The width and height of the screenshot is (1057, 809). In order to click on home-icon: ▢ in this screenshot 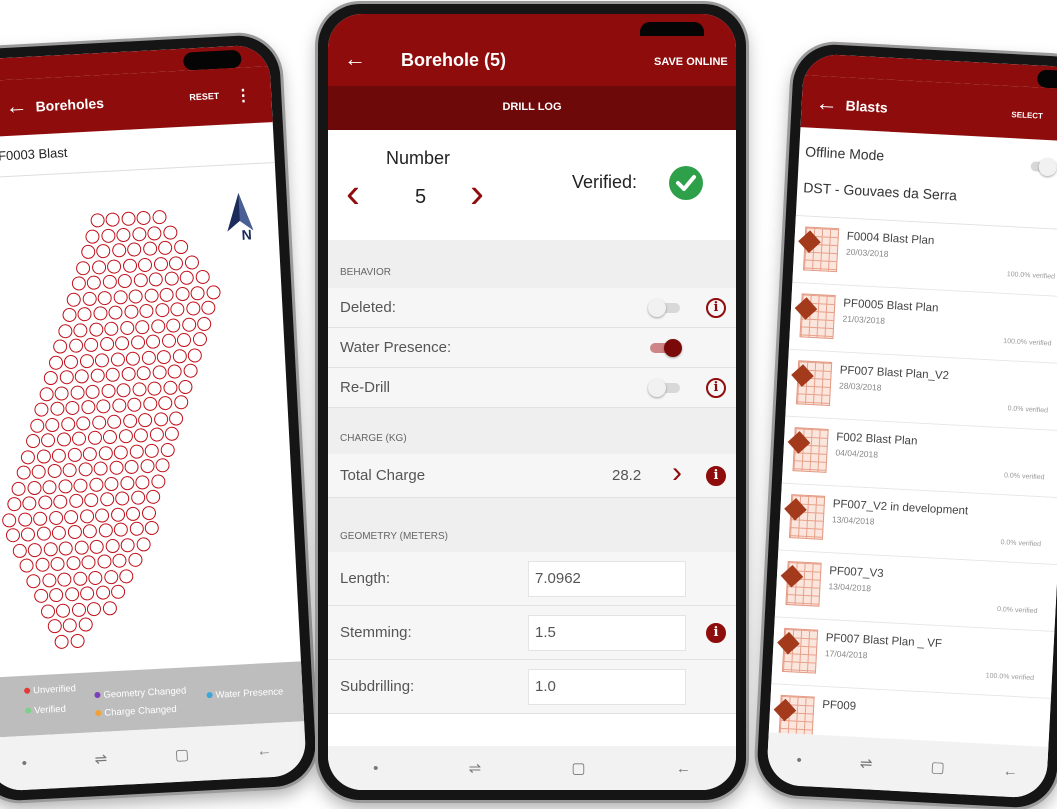, I will do `click(181, 754)`.